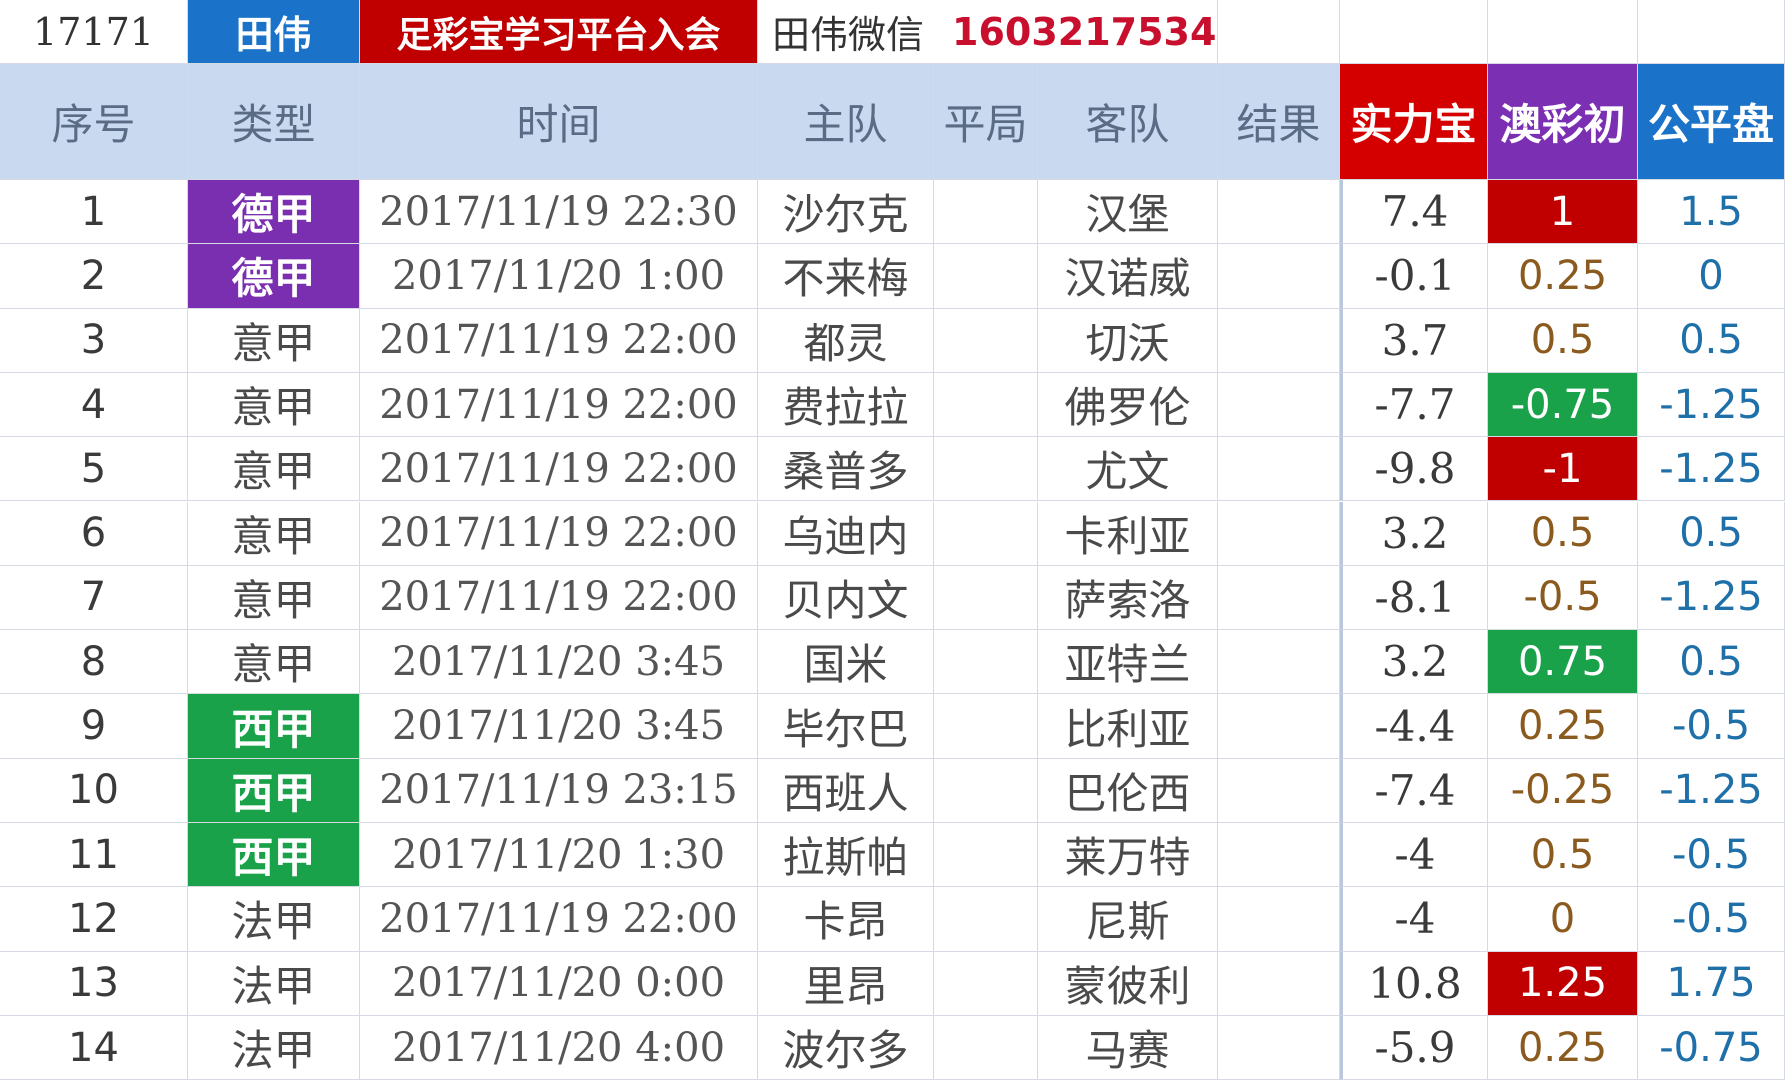 The image size is (1785, 1080). What do you see at coordinates (94, 32) in the screenshot?
I see `sheet-id: 17171` at bounding box center [94, 32].